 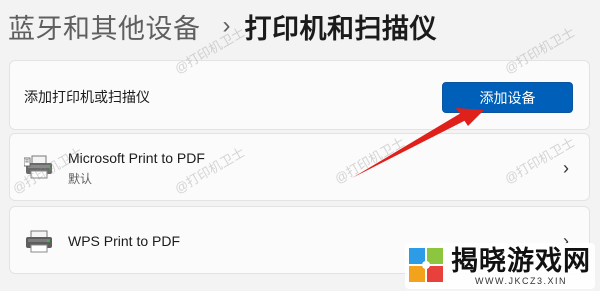 I want to click on printer-name: WPS Print to PDF, so click(x=124, y=241).